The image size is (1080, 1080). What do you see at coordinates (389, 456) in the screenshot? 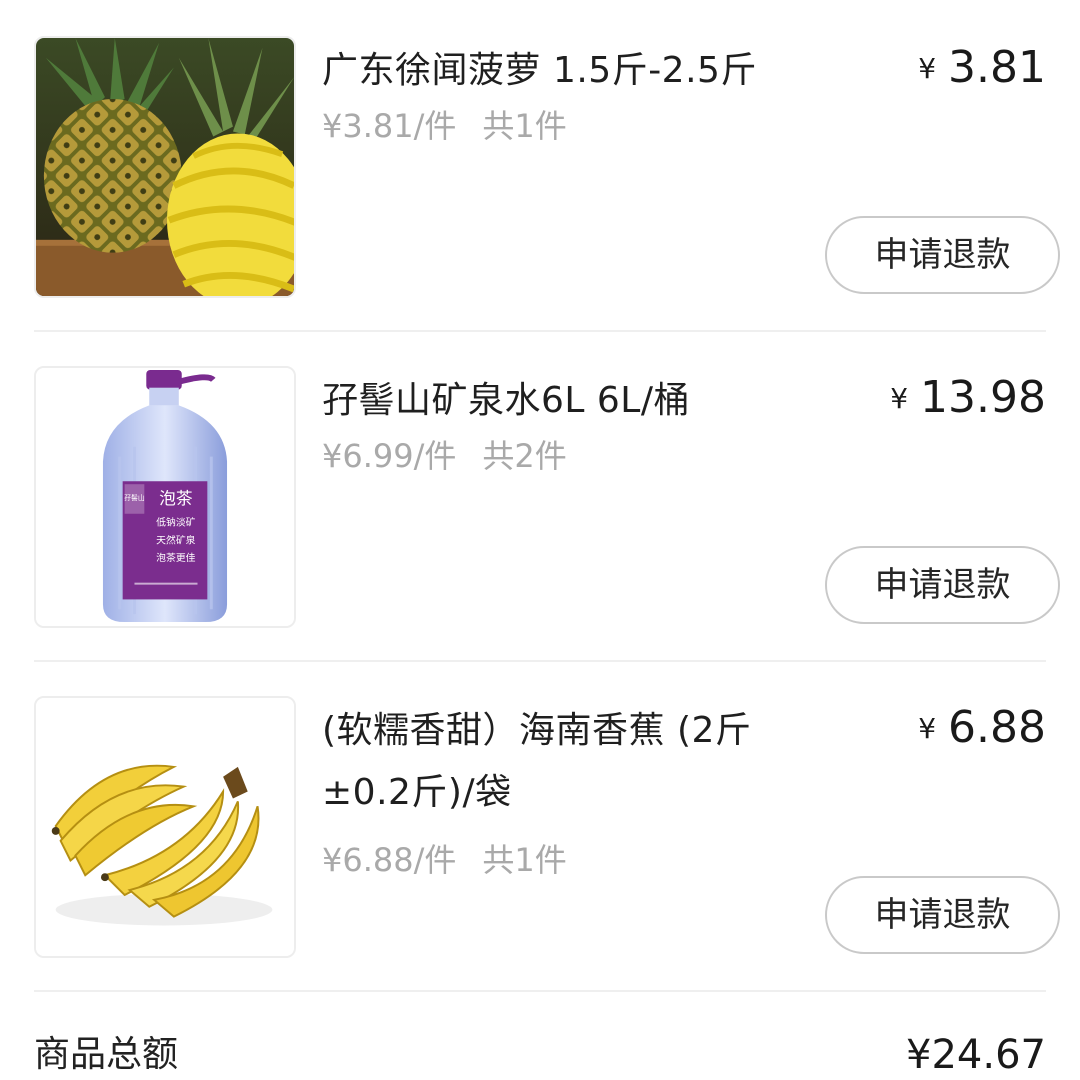
I see `unit-price: ¥6.99/件` at bounding box center [389, 456].